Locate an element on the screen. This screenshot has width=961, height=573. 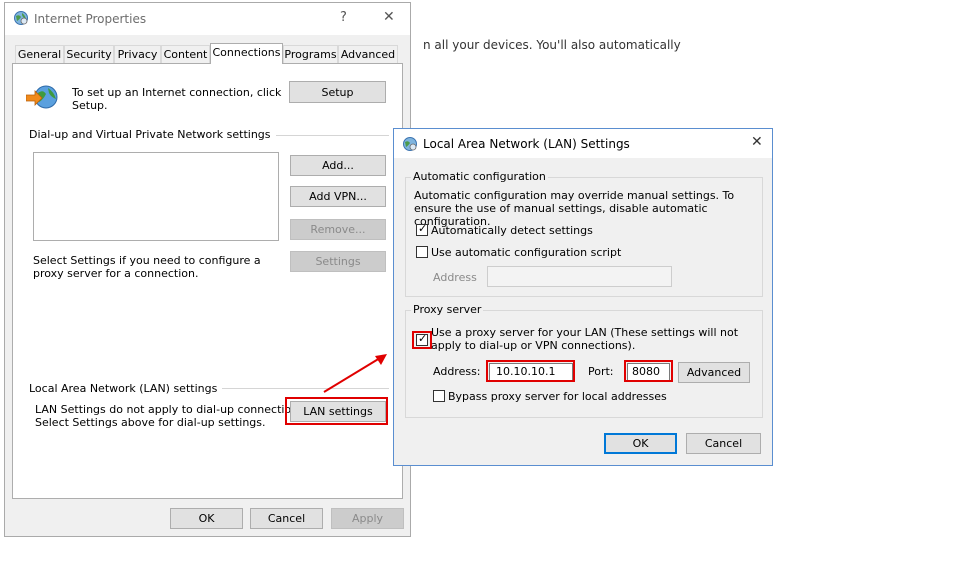
lan-title-bar: Local Area Network (LAN) Settings ✕ is located at coordinates (583, 143).